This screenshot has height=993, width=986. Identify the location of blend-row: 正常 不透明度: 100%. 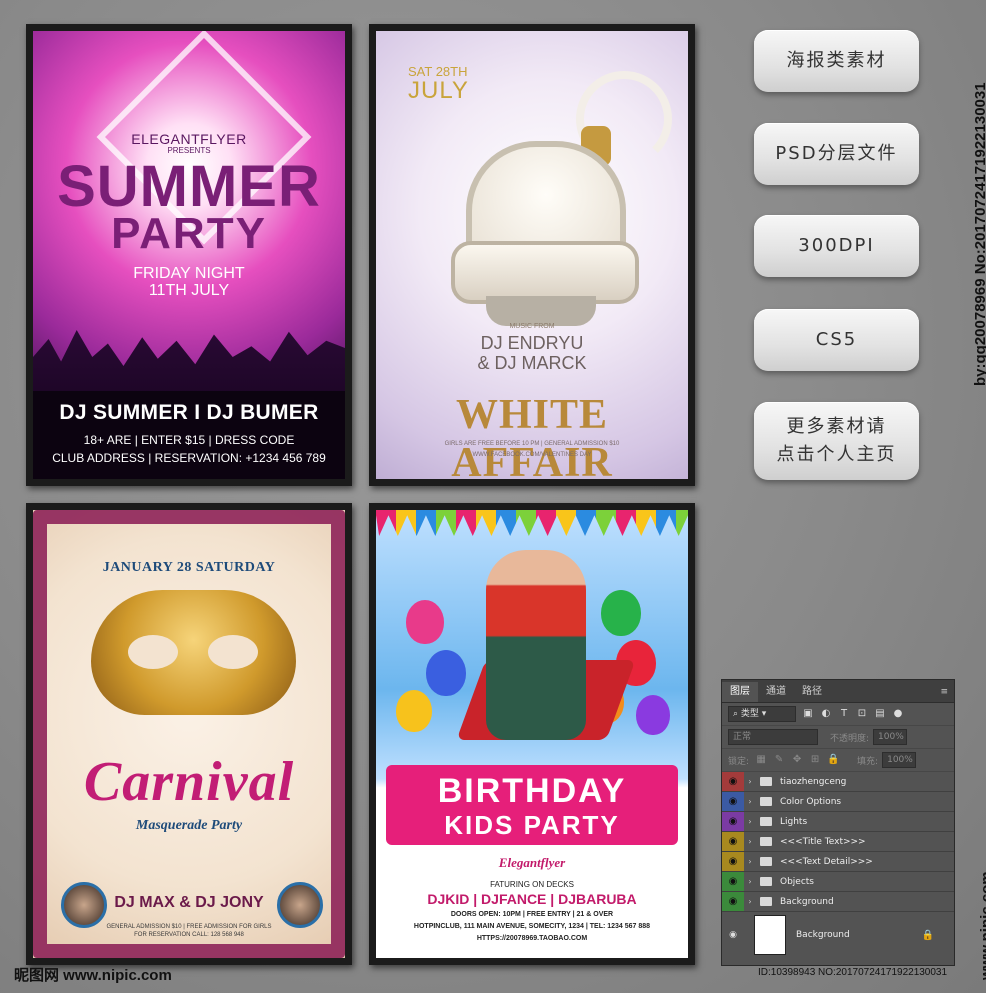
(838, 737).